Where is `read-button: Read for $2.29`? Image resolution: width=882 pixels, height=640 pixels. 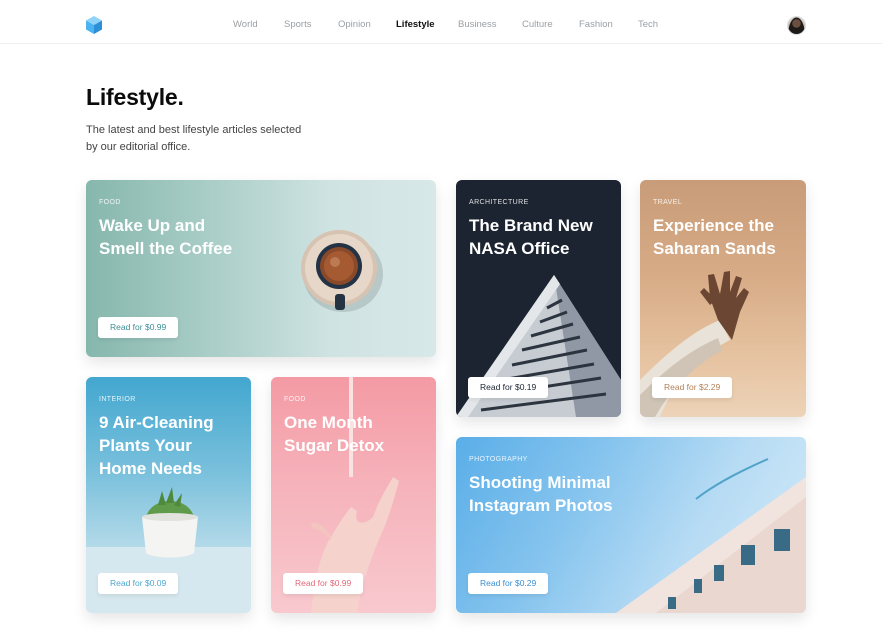
read-button: Read for $2.29 is located at coordinates (692, 387).